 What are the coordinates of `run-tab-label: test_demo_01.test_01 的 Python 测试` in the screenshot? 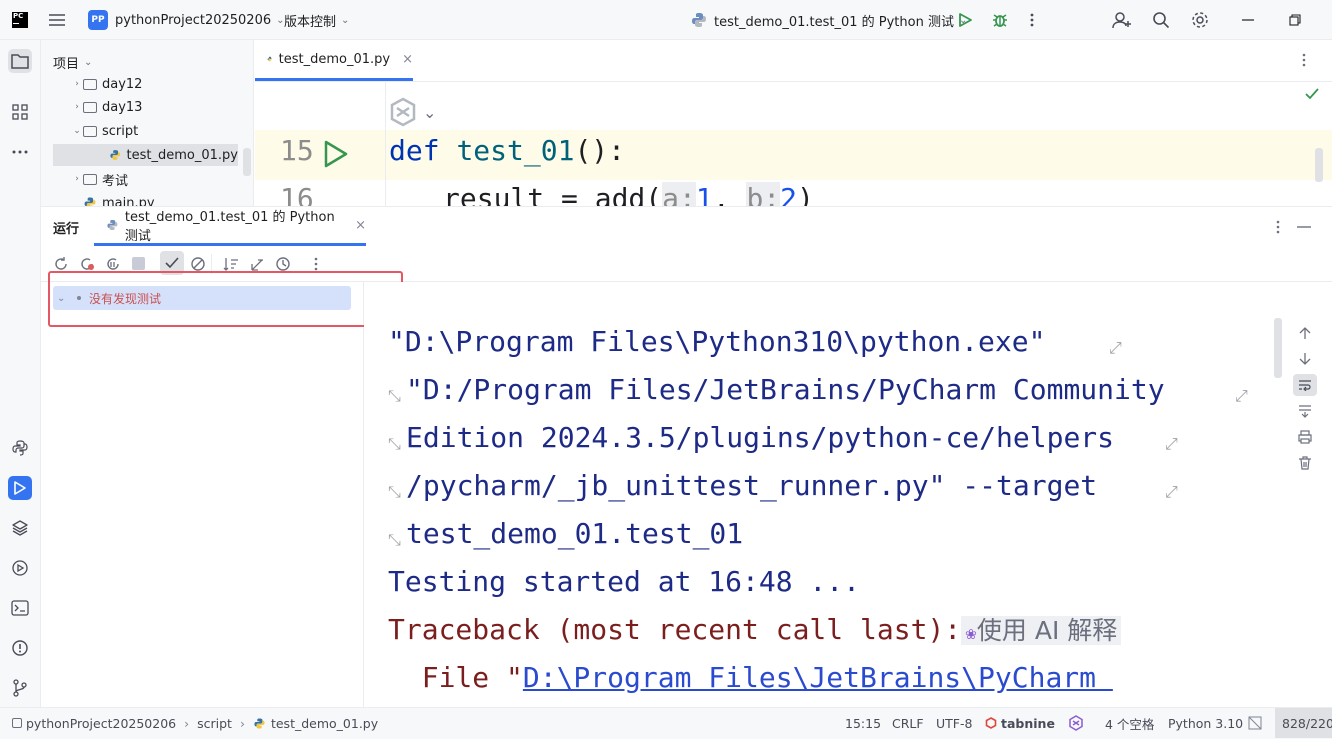 It's located at (229, 227).